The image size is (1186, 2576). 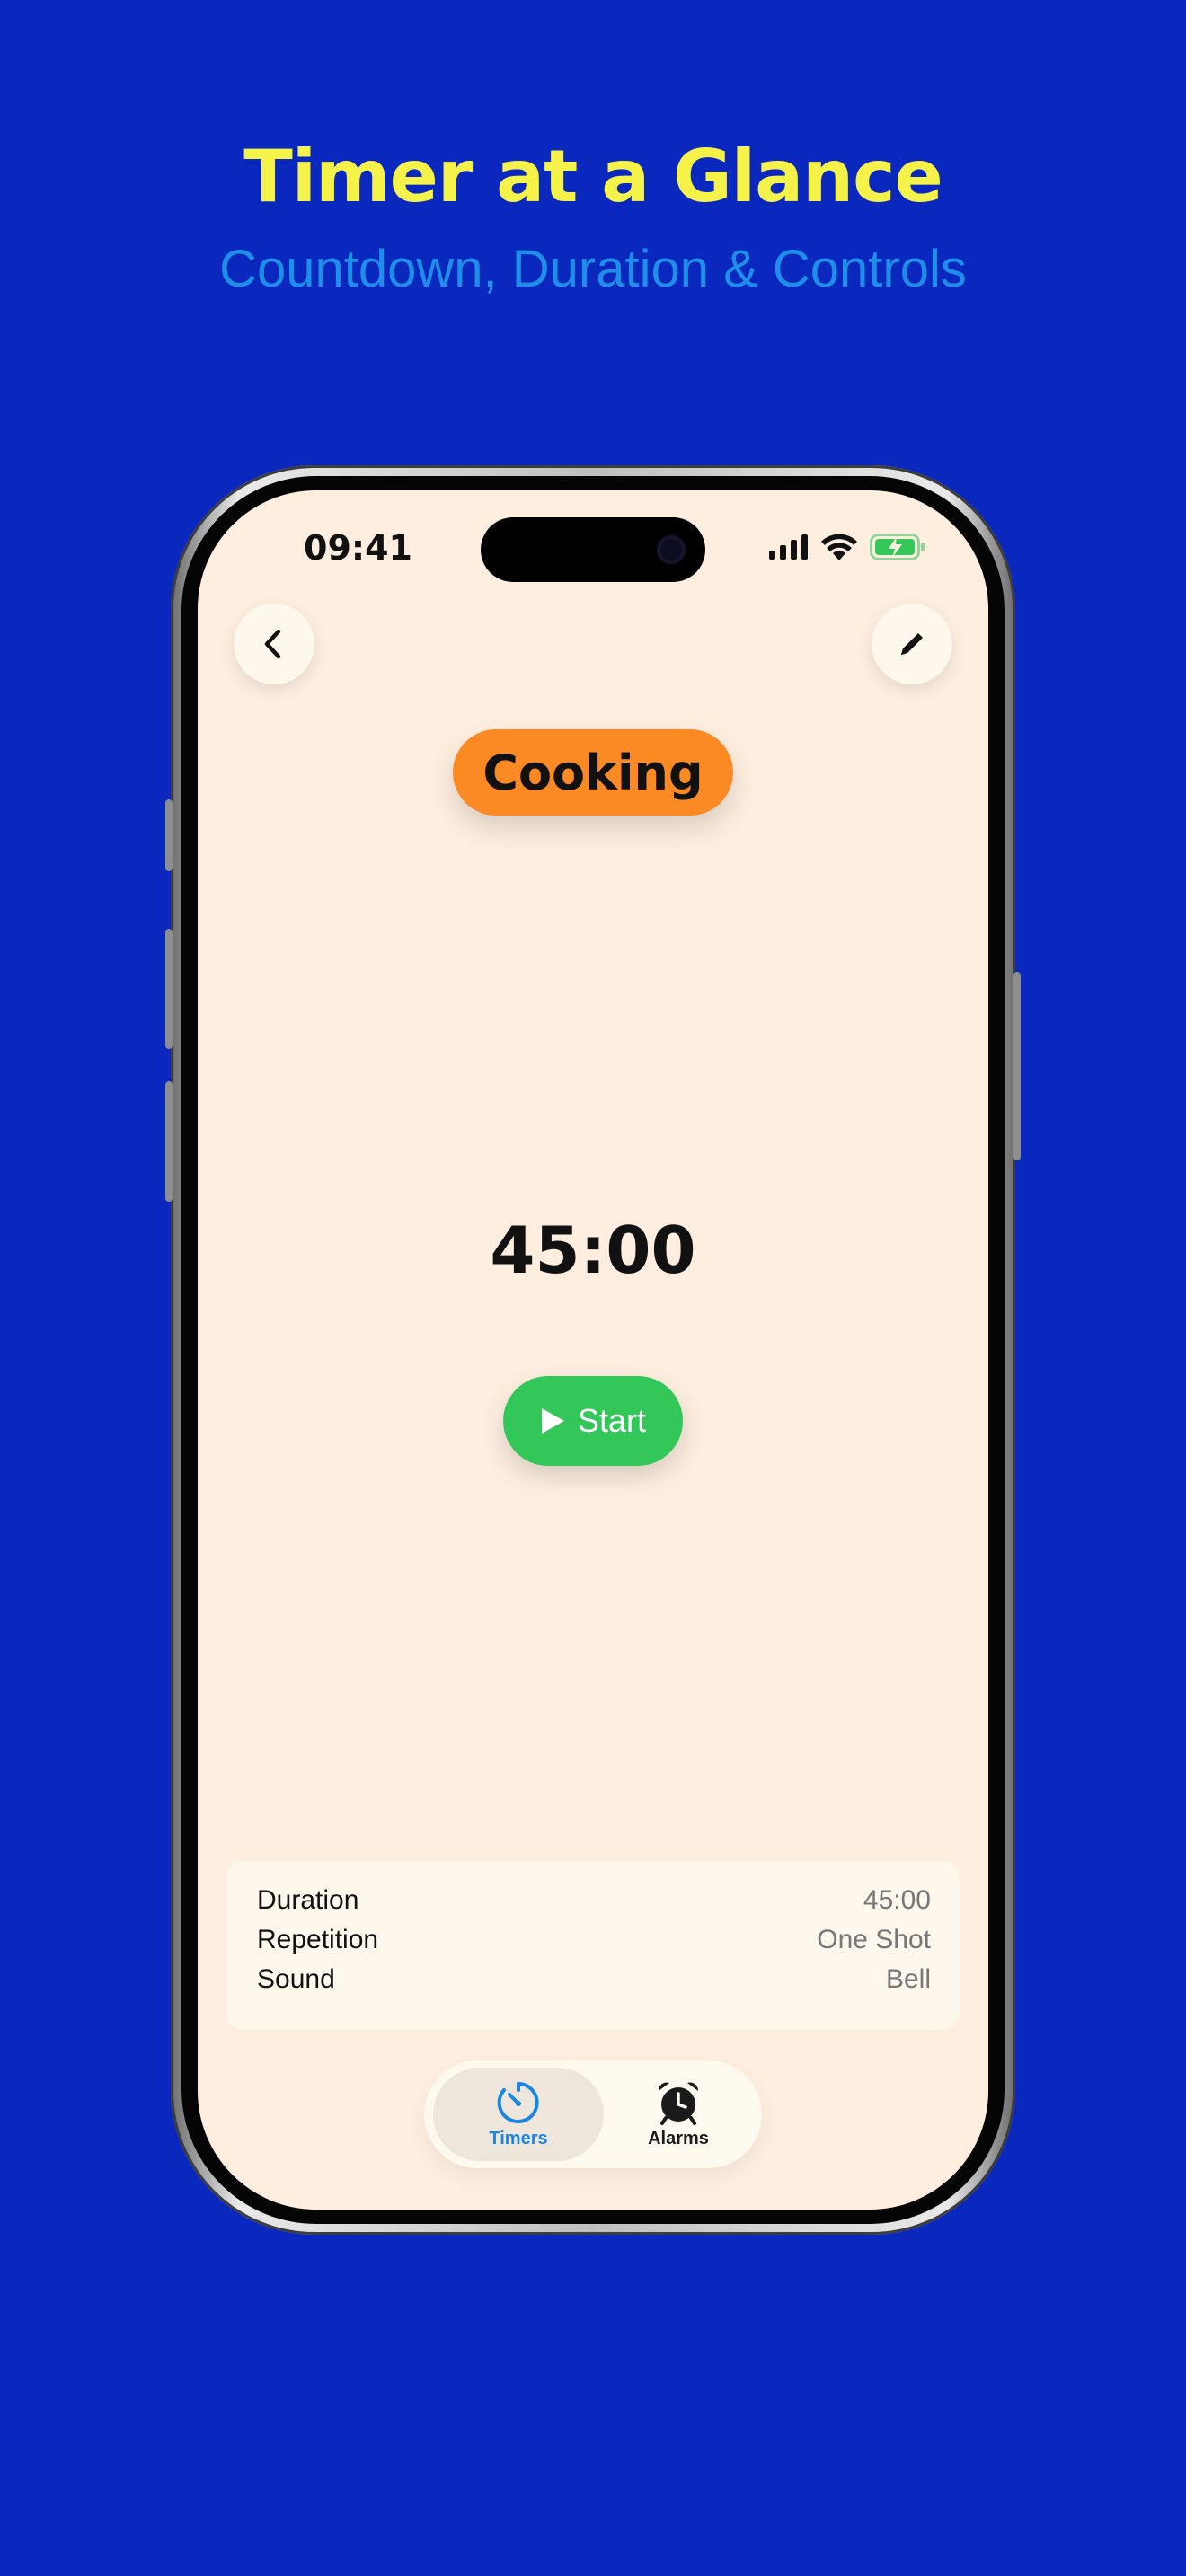 I want to click on chevron-left-icon, so click(x=272, y=644).